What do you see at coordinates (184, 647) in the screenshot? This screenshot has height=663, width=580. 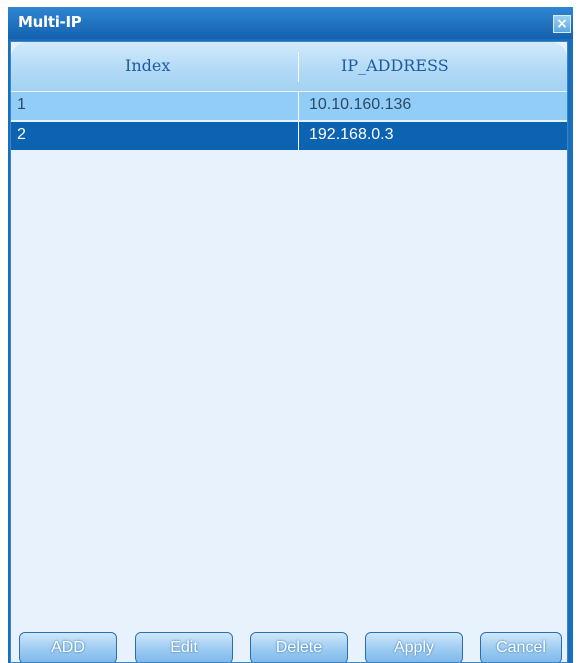 I see `edit-button: Edit` at bounding box center [184, 647].